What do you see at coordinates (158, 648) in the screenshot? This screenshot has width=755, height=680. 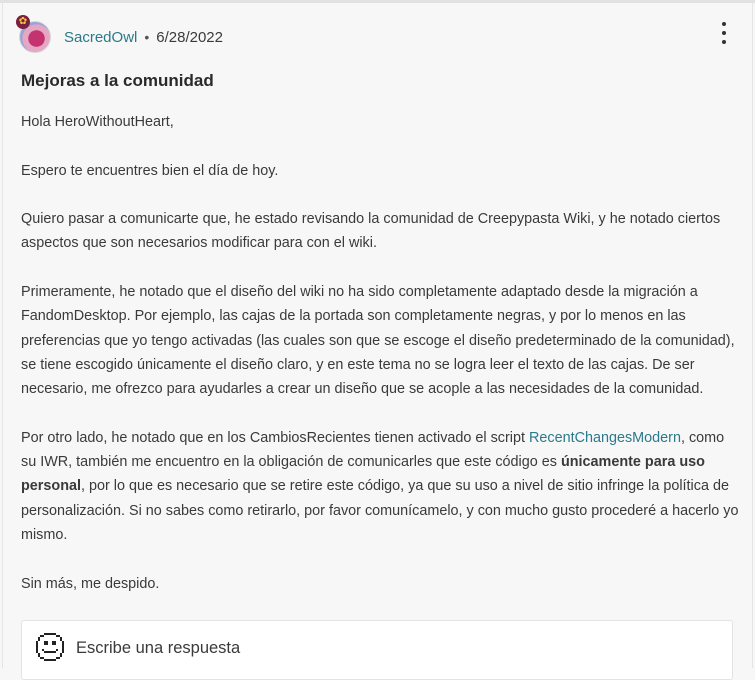 I see `reply-placeholder: Escribe una respuesta` at bounding box center [158, 648].